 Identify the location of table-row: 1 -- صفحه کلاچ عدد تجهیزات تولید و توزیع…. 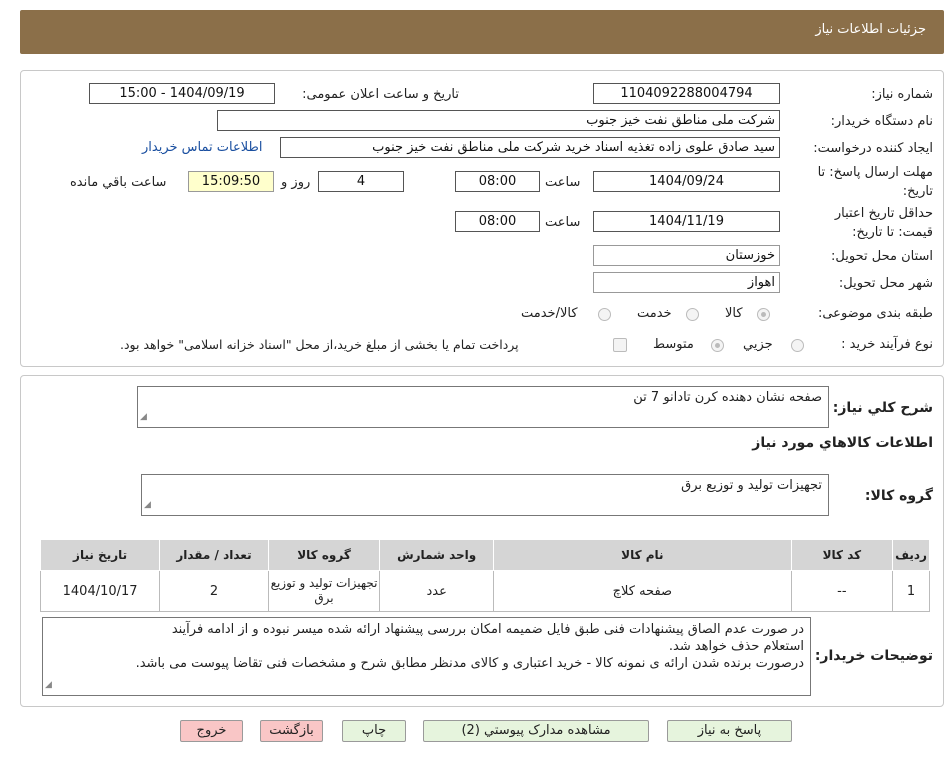
(484, 591).